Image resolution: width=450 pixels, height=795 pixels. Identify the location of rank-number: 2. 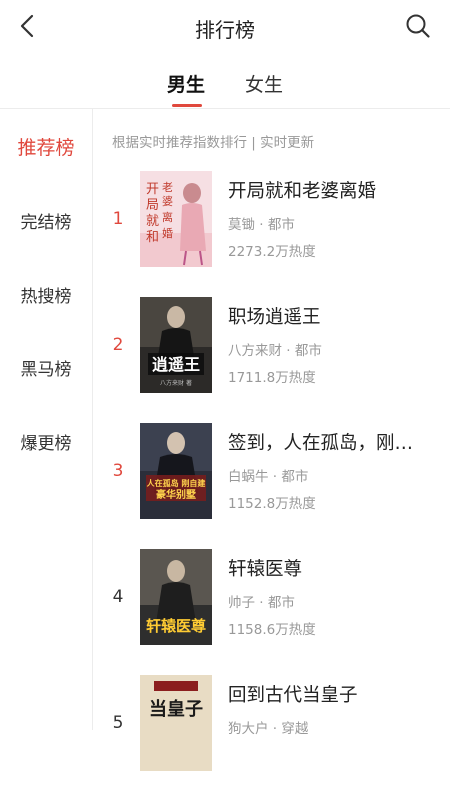
(118, 345).